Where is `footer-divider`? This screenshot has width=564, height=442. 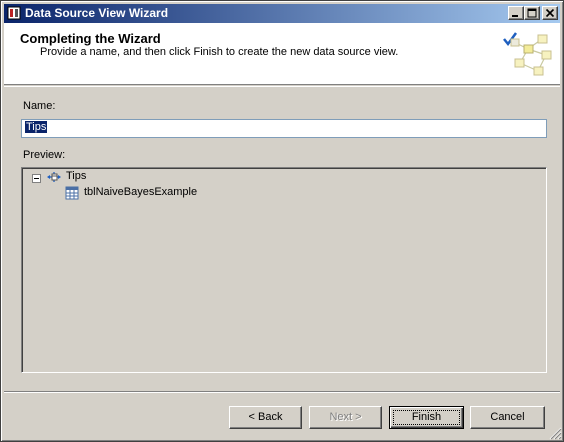
footer-divider is located at coordinates (282, 392).